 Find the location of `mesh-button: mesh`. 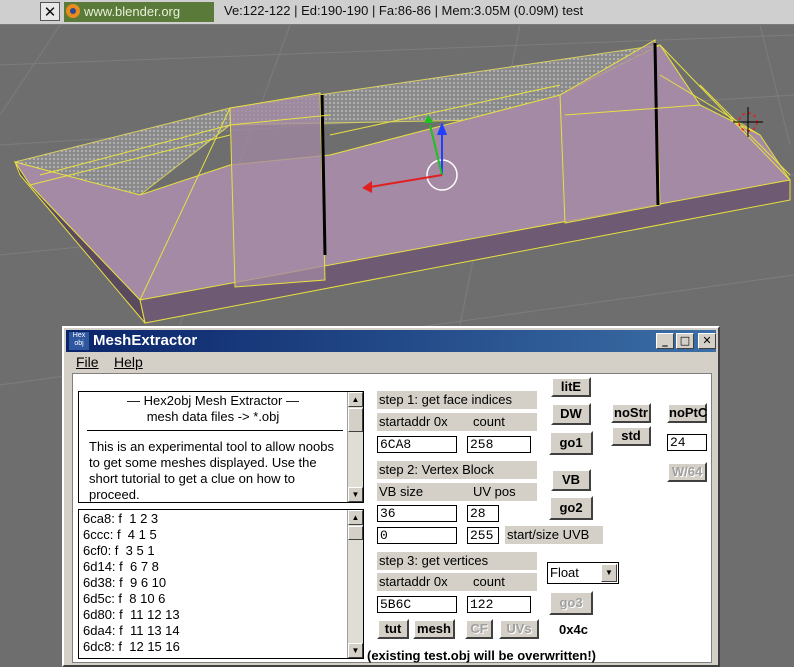

mesh-button: mesh is located at coordinates (434, 629).